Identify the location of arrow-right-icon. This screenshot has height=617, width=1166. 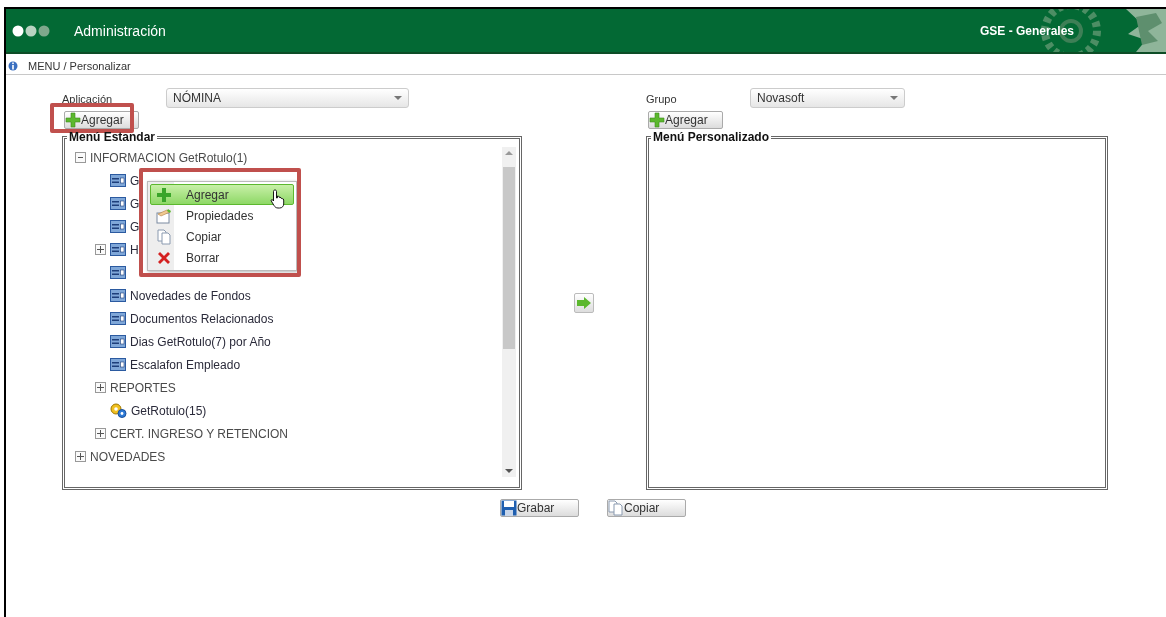
(584, 303).